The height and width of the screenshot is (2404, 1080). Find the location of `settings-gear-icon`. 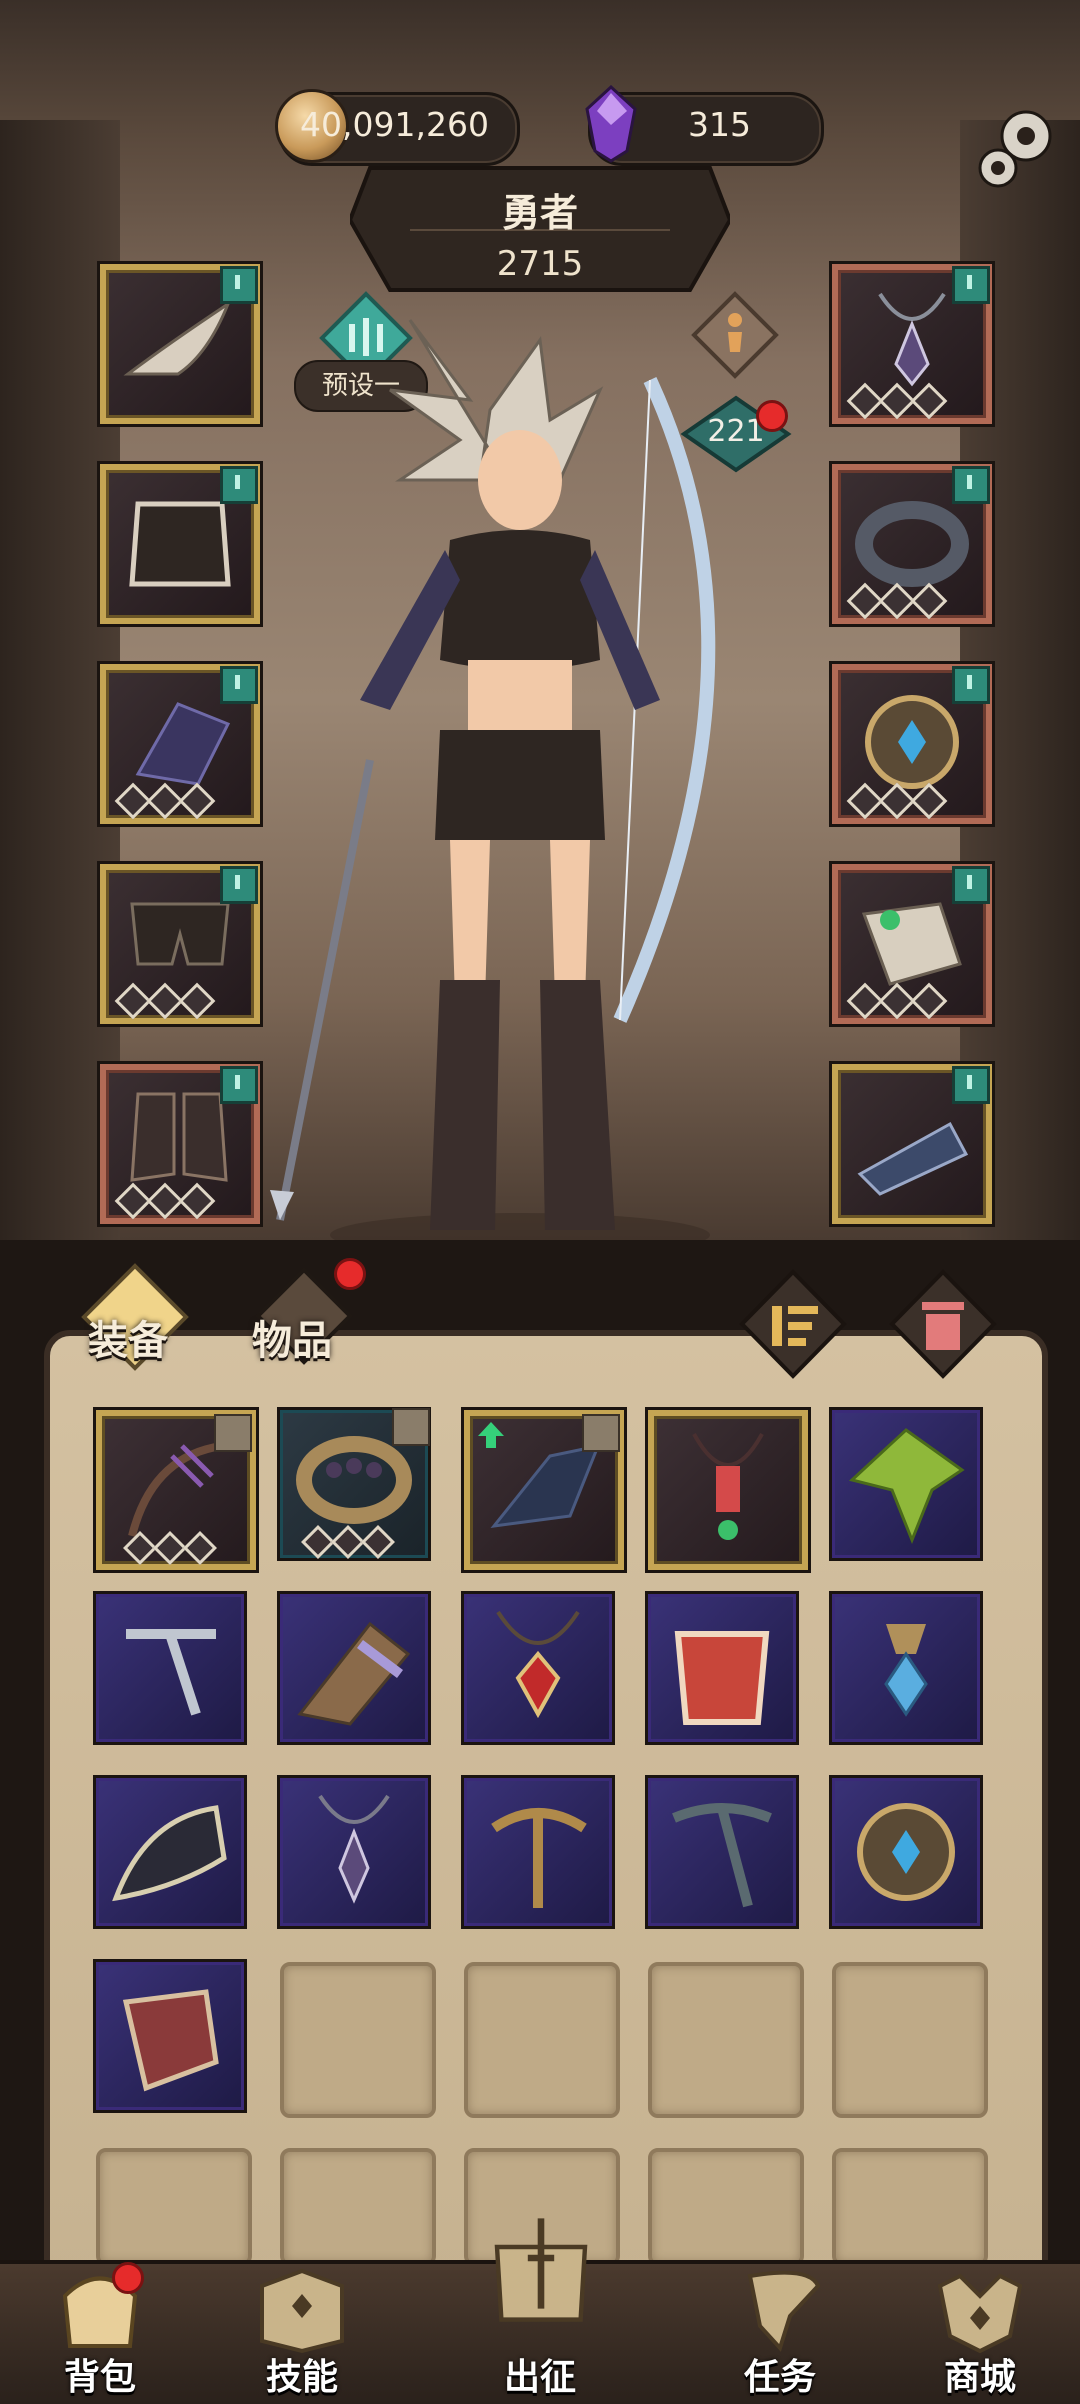

settings-gear-icon is located at coordinates (1014, 148).